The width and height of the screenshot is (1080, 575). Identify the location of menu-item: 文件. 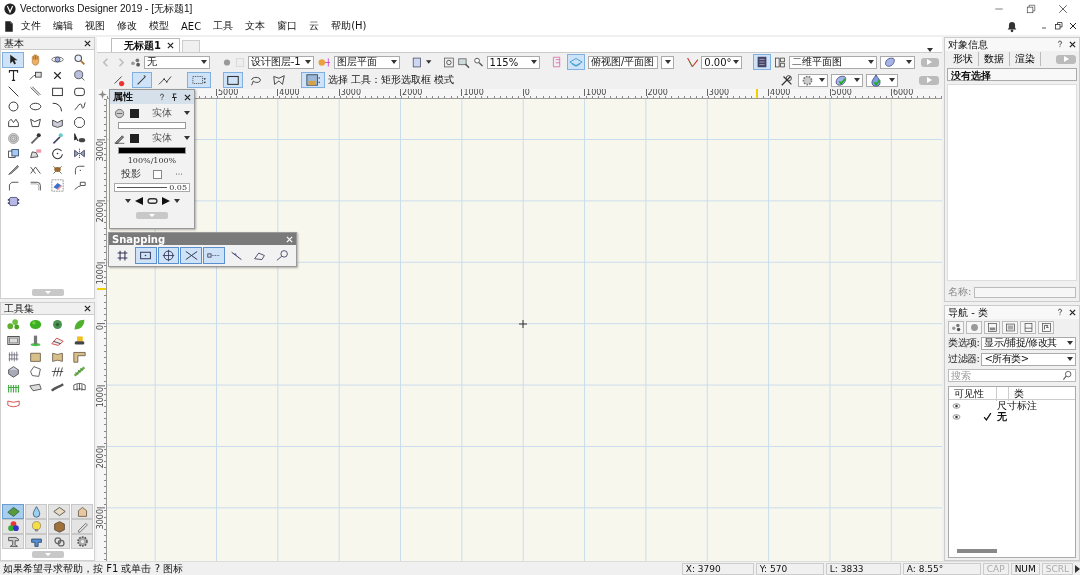
(31, 26).